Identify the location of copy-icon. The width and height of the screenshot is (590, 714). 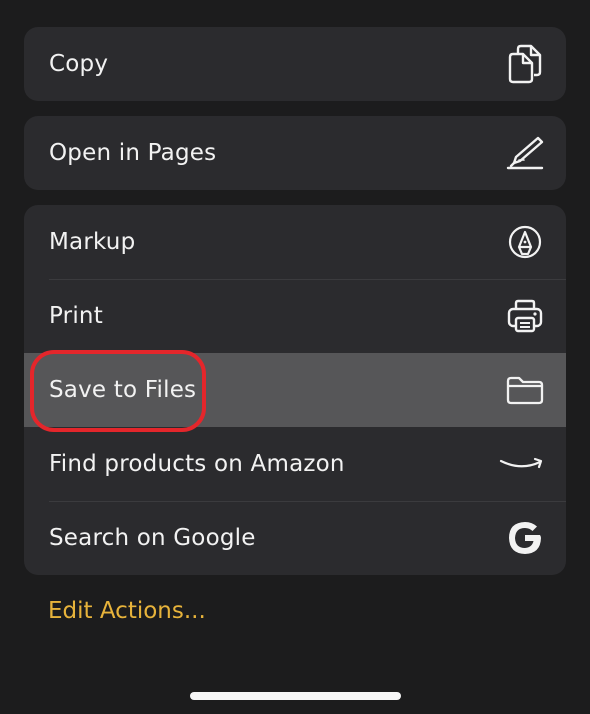
(525, 64).